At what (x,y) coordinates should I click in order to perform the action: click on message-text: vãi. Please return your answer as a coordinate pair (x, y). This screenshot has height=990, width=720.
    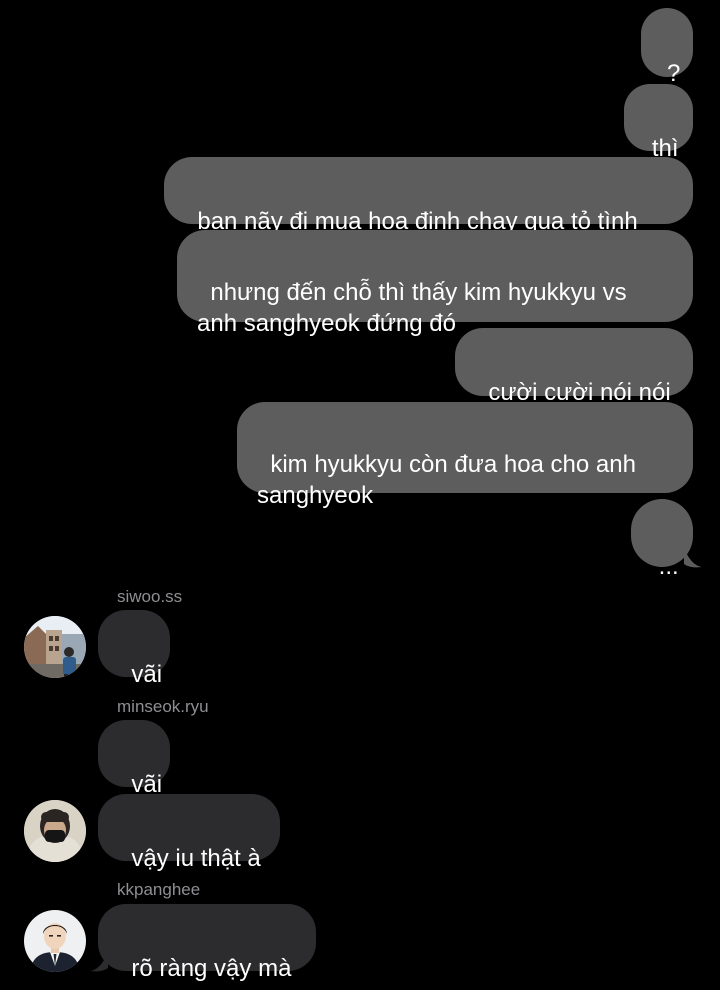
    Looking at the image, I should click on (147, 674).